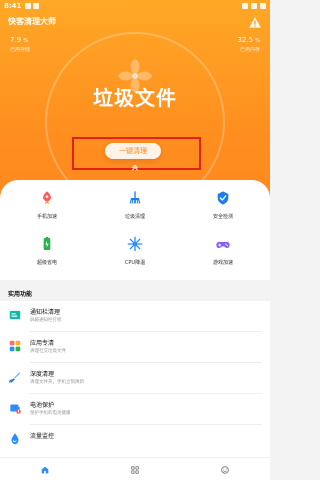 This screenshot has height=480, width=320. I want to click on list-item-subtitle: 保护手机的电池健康, so click(50, 413).